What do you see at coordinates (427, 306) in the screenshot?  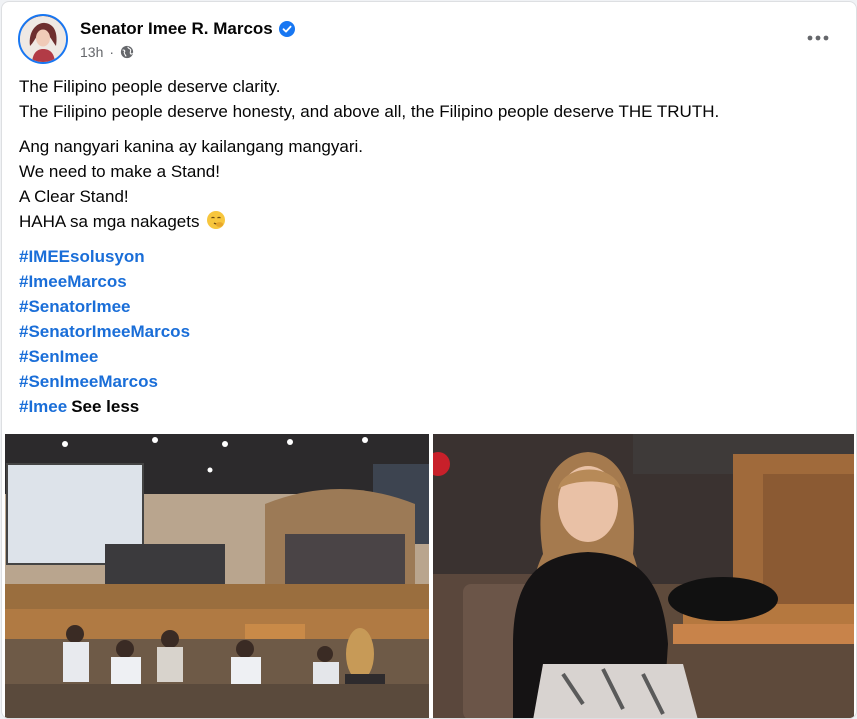 I see `hashtag-link: #SenatorImee` at bounding box center [427, 306].